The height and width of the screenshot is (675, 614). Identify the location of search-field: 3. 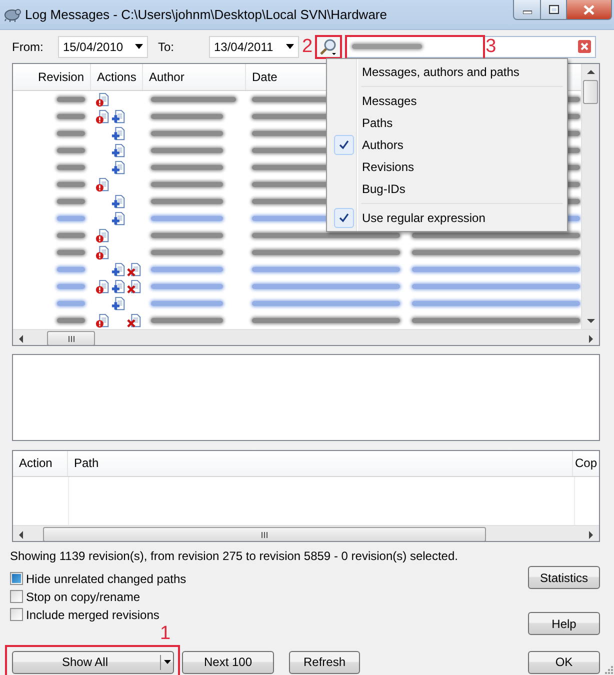
(470, 47).